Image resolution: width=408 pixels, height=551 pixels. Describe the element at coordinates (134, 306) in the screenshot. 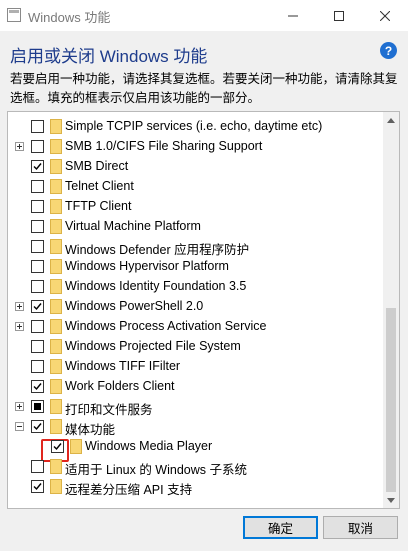

I see `feature-label: Windows PowerShell 2.0` at that location.